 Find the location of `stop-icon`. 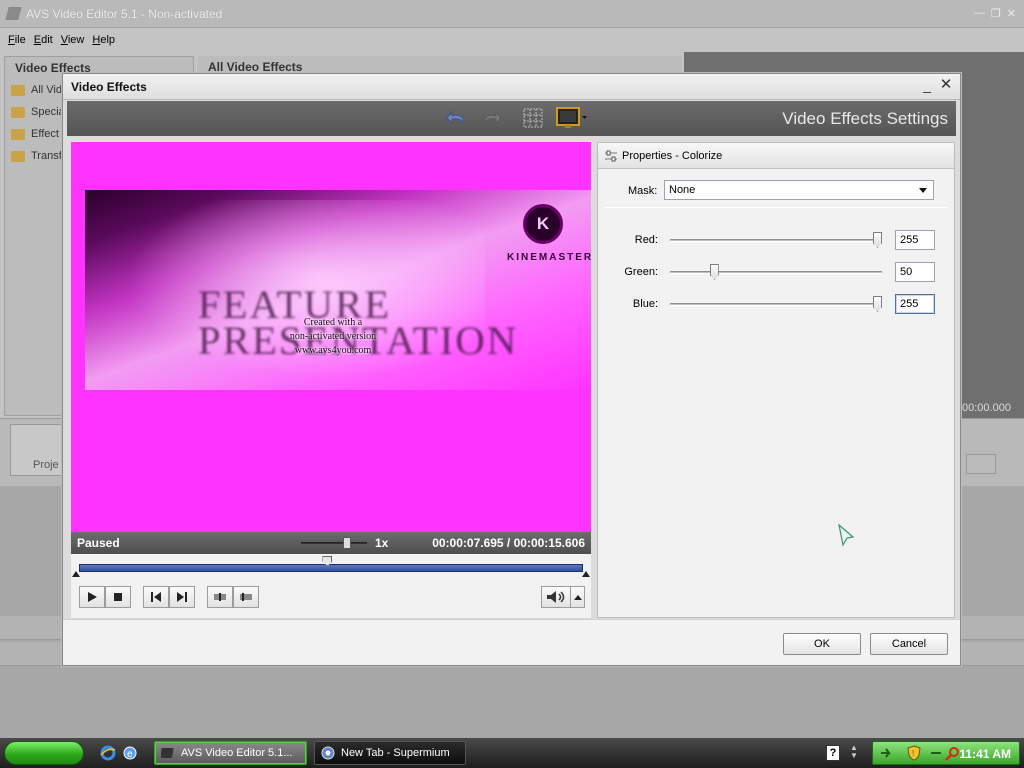

stop-icon is located at coordinates (118, 597).